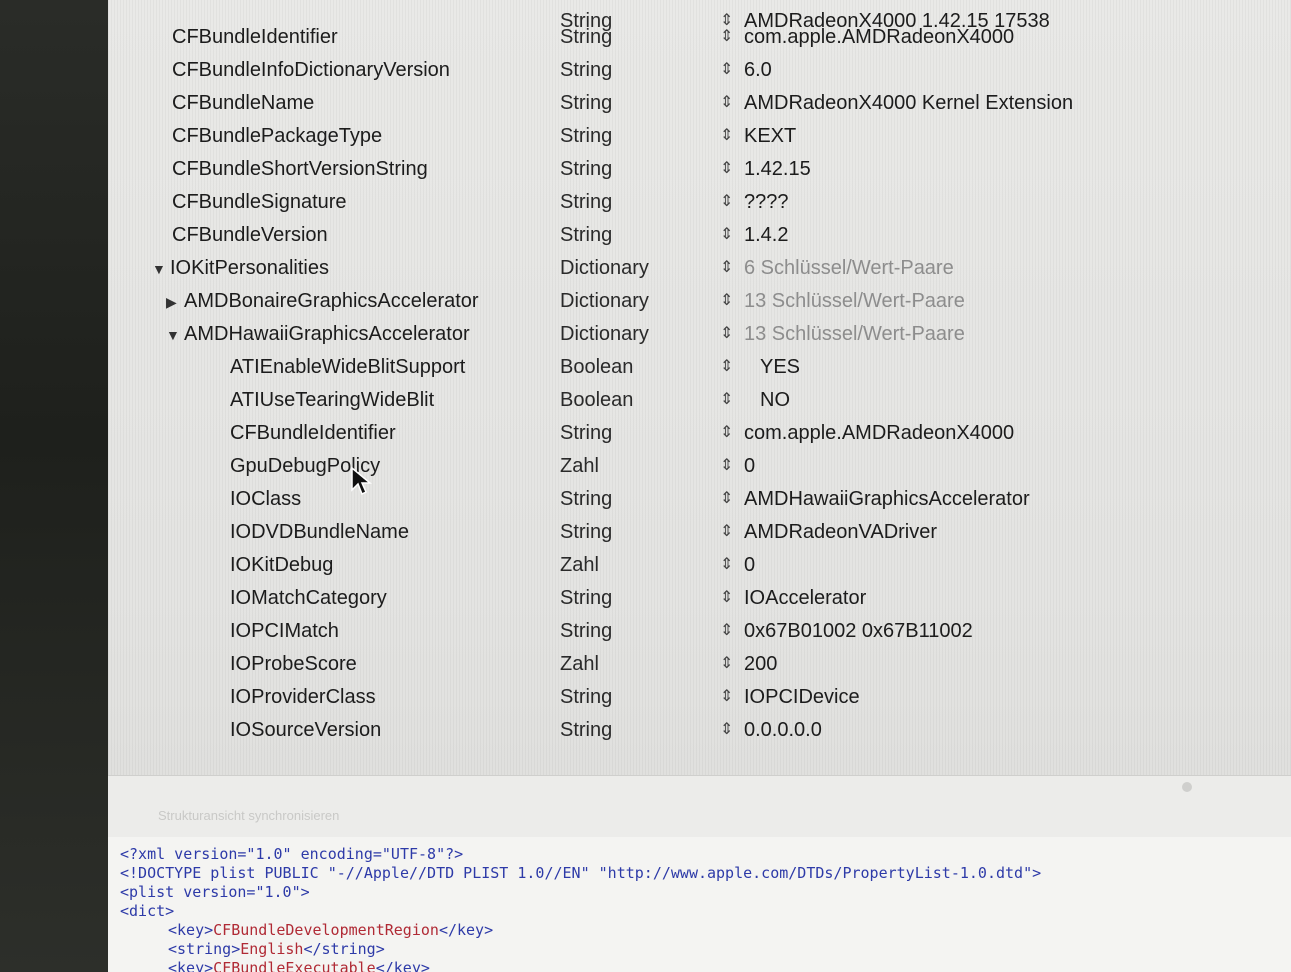  What do you see at coordinates (277, 136) in the screenshot?
I see `key-cell: CFBundlePackageType` at bounding box center [277, 136].